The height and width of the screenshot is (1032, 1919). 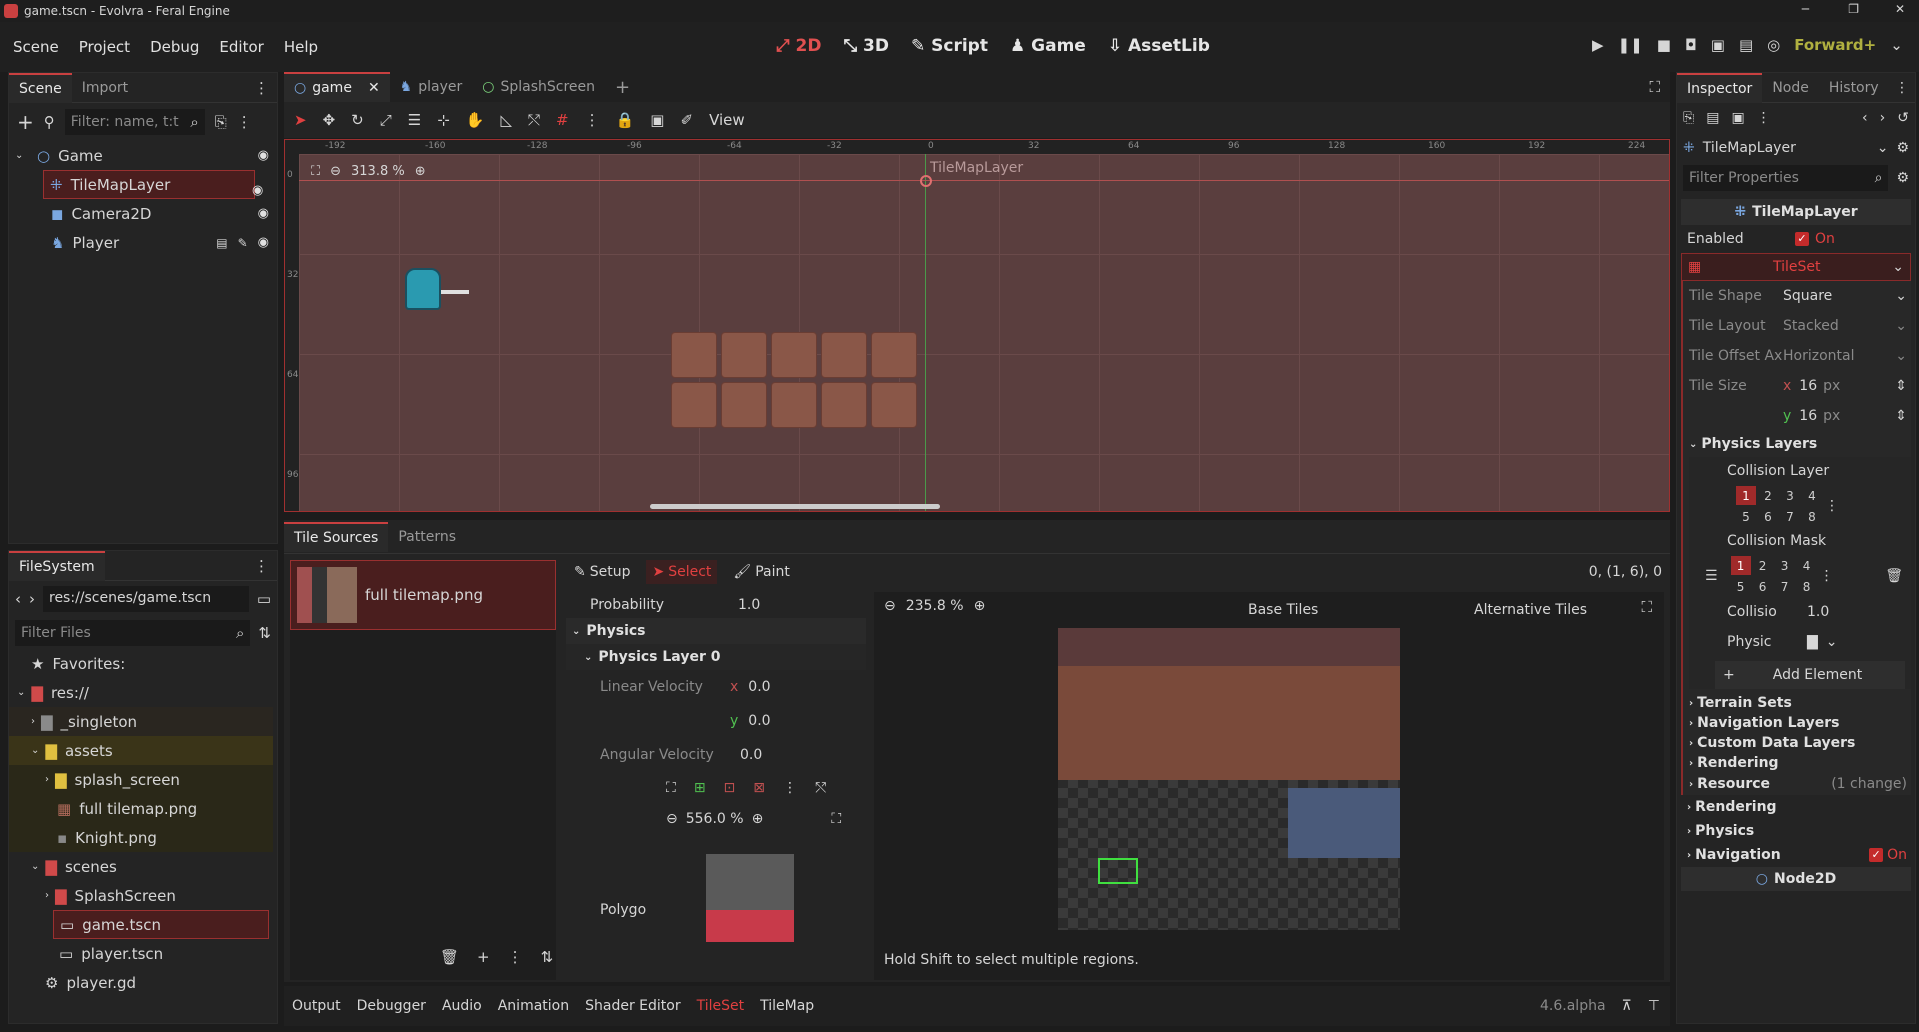 I want to click on tab-tilemap: TileMap, so click(x=787, y=1006).